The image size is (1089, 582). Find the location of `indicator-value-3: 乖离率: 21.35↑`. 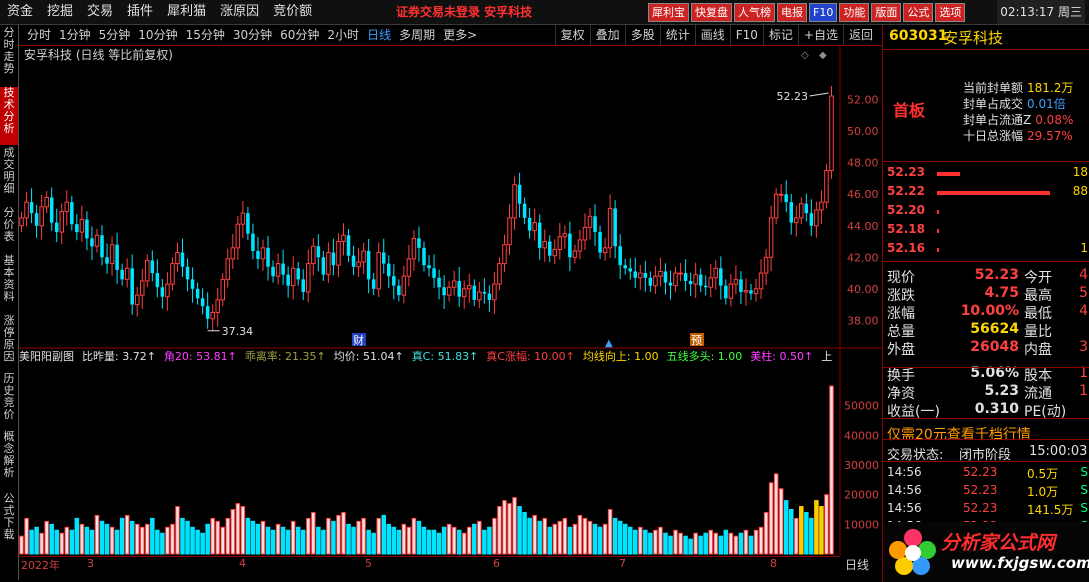

indicator-value-3: 乖离率: 21.35↑ is located at coordinates (285, 356).